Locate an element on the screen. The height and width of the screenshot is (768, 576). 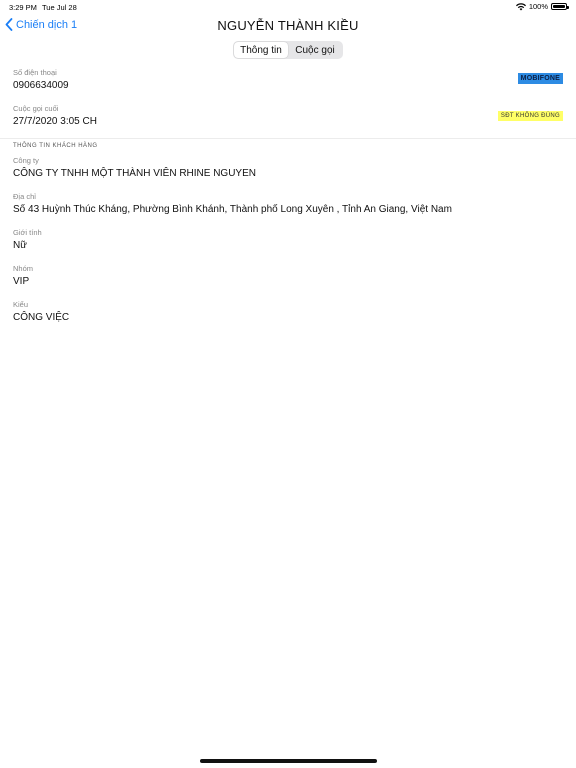
gender-field: Giới tính Nữ is located at coordinates (27, 239).